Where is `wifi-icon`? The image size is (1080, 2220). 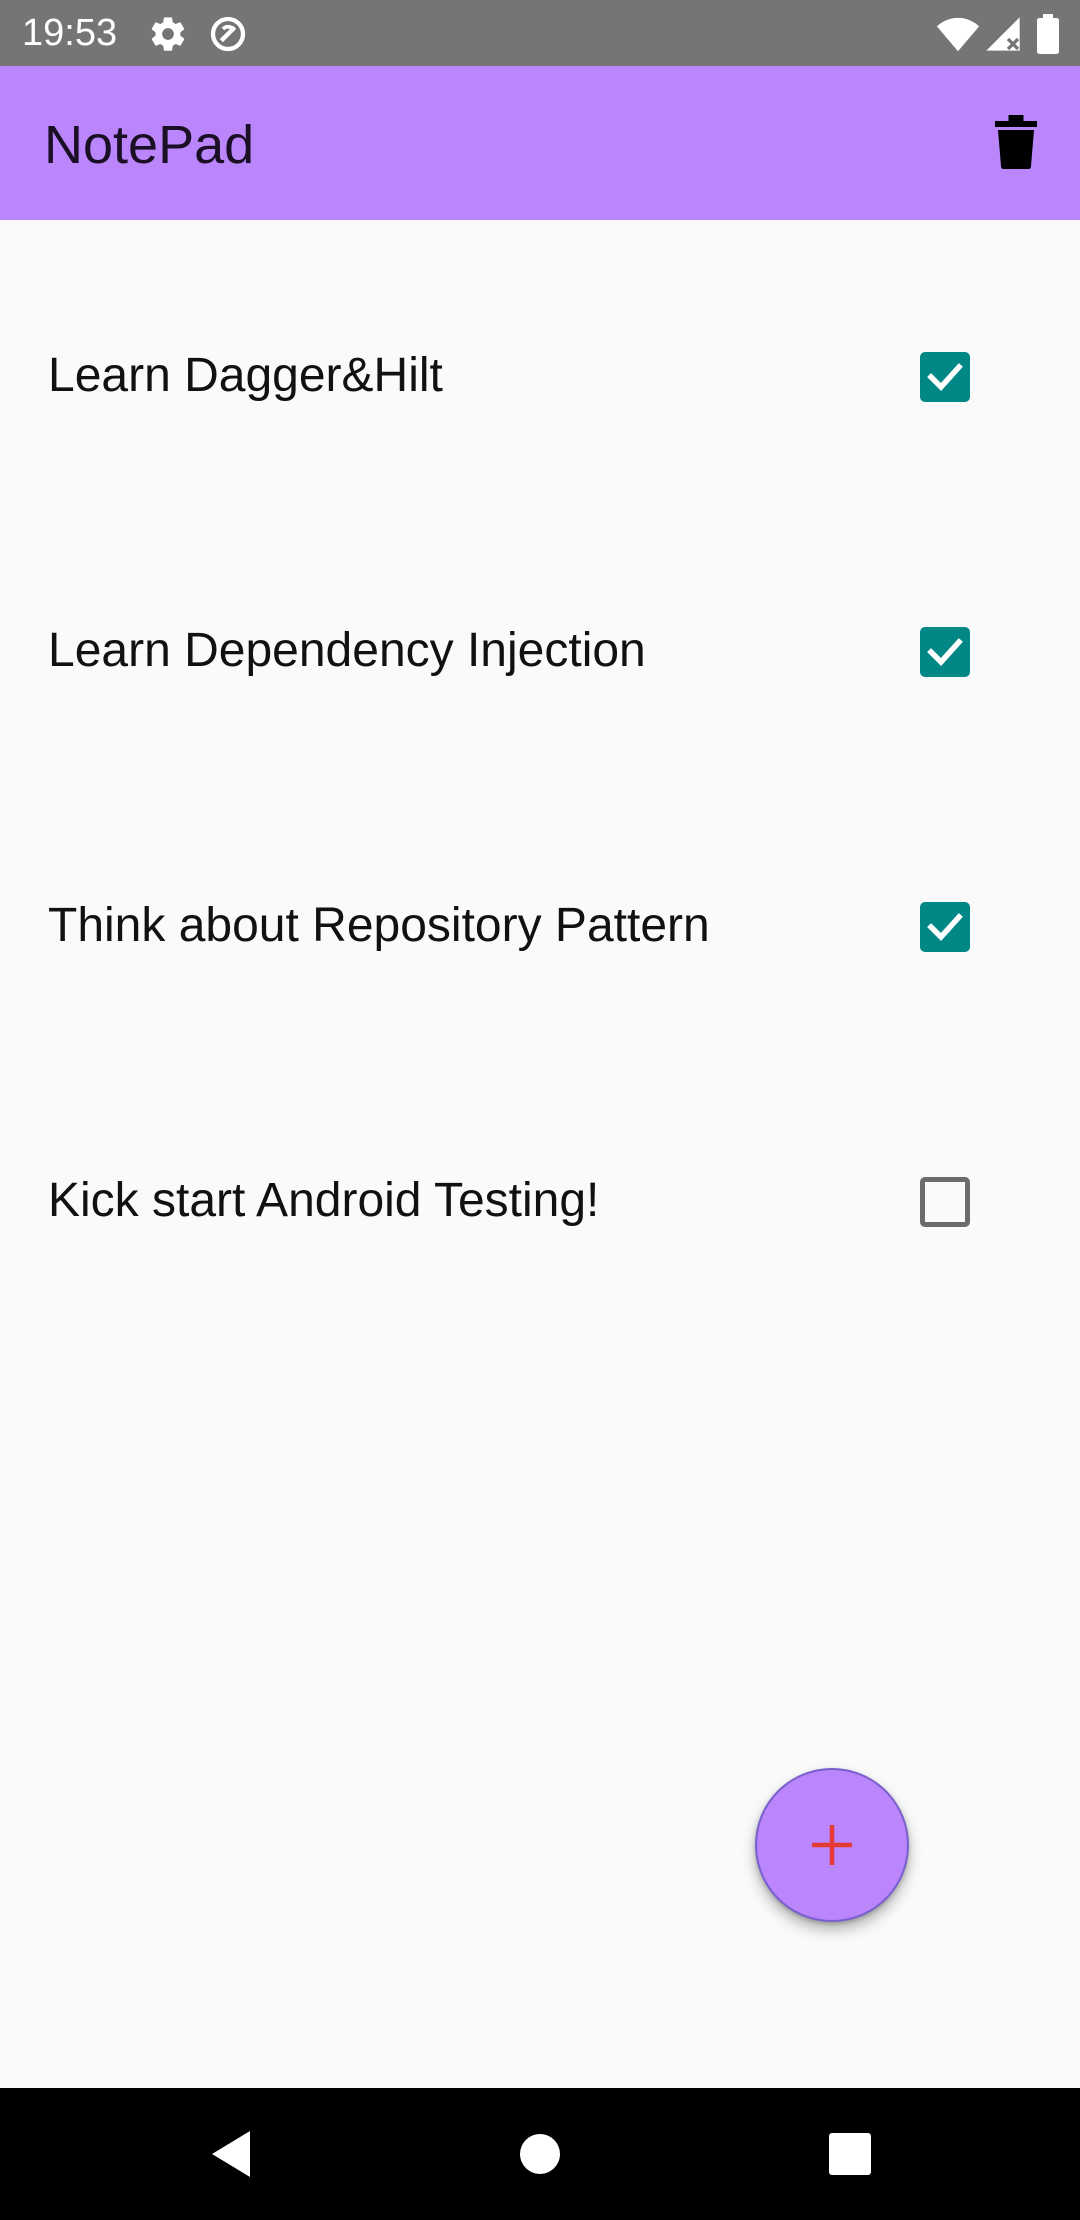
wifi-icon is located at coordinates (958, 34).